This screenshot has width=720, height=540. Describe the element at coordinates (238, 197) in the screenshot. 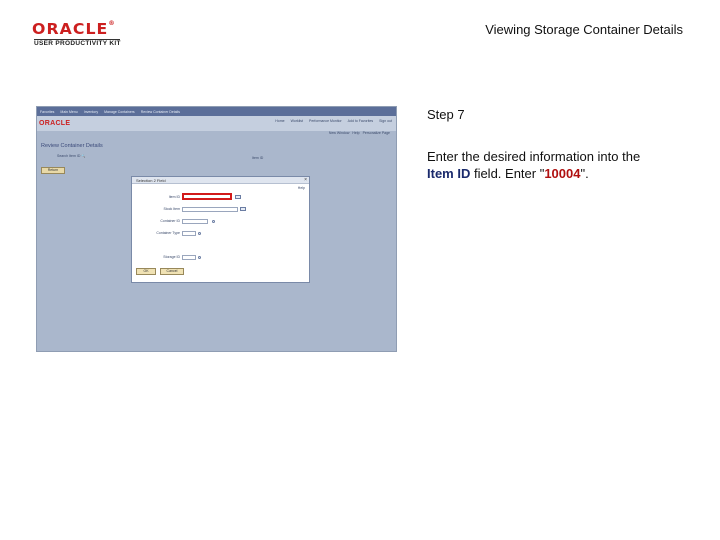

I see `item-id-prompt-icon` at that location.